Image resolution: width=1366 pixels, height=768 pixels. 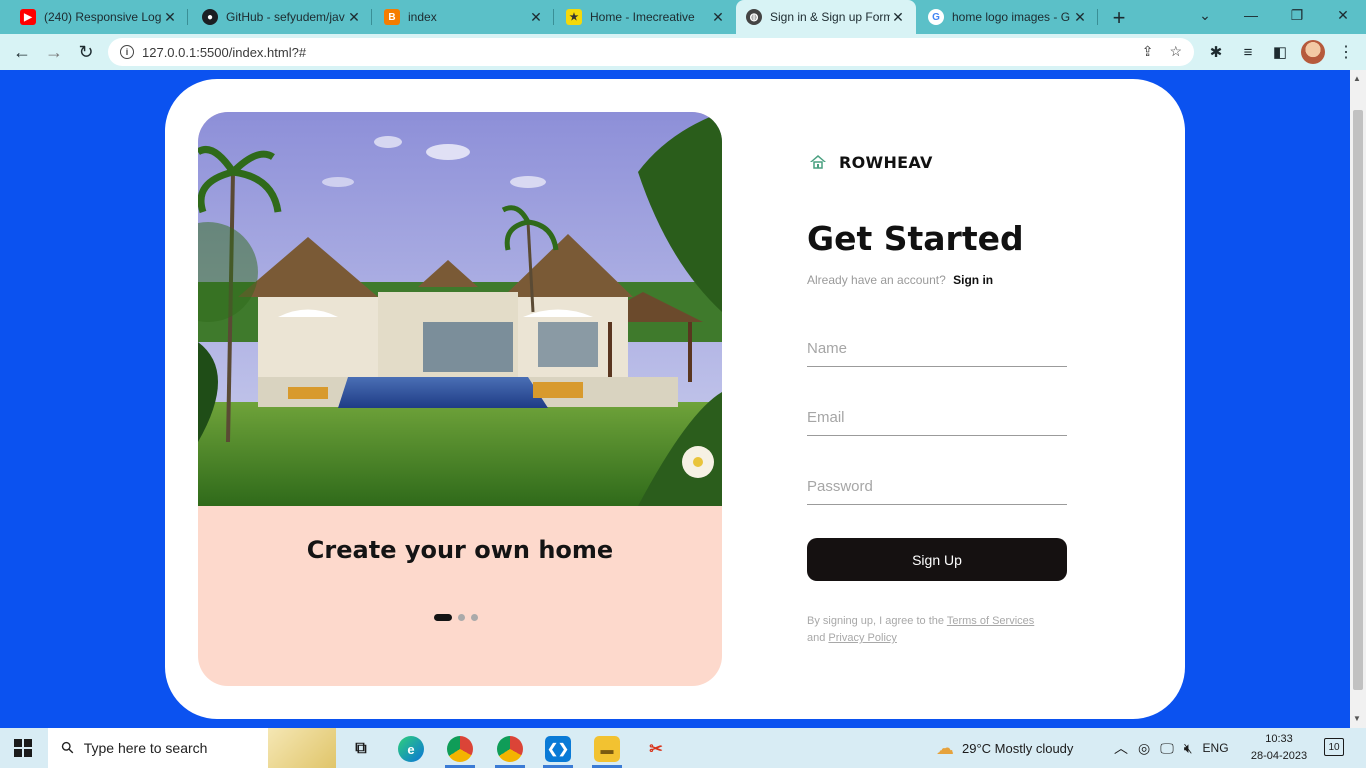 What do you see at coordinates (1175, 51) in the screenshot?
I see `bookmark-star-icon: ☆` at bounding box center [1175, 51].